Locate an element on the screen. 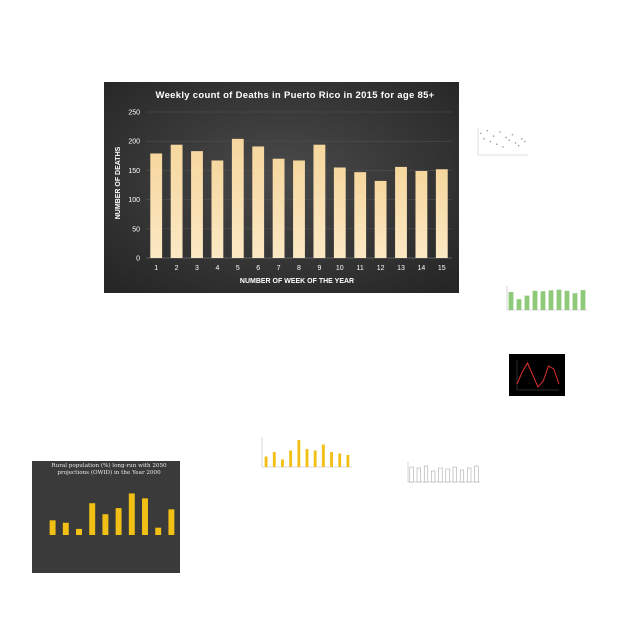  y-axis-label: NUMBER OF DEATHS is located at coordinates (118, 182).